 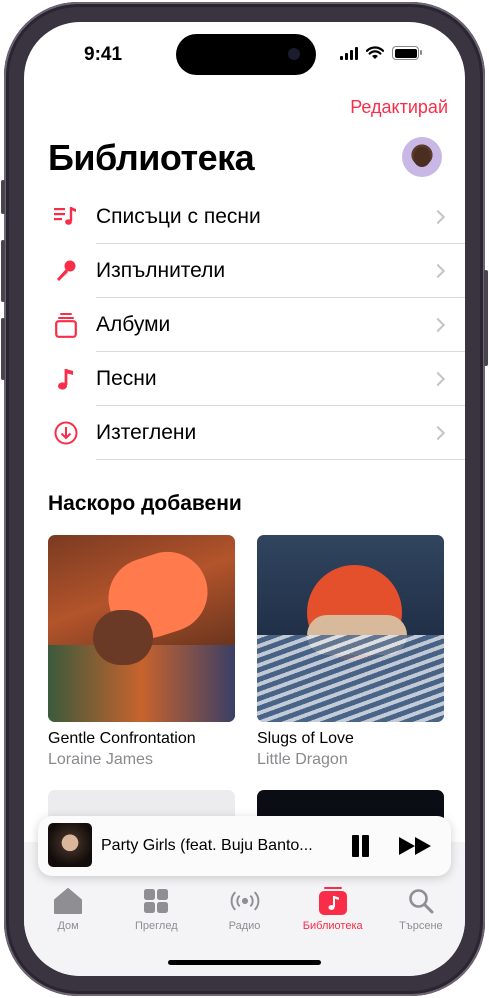 I want to click on menu-item-albums: Албуми, so click(x=244, y=325).